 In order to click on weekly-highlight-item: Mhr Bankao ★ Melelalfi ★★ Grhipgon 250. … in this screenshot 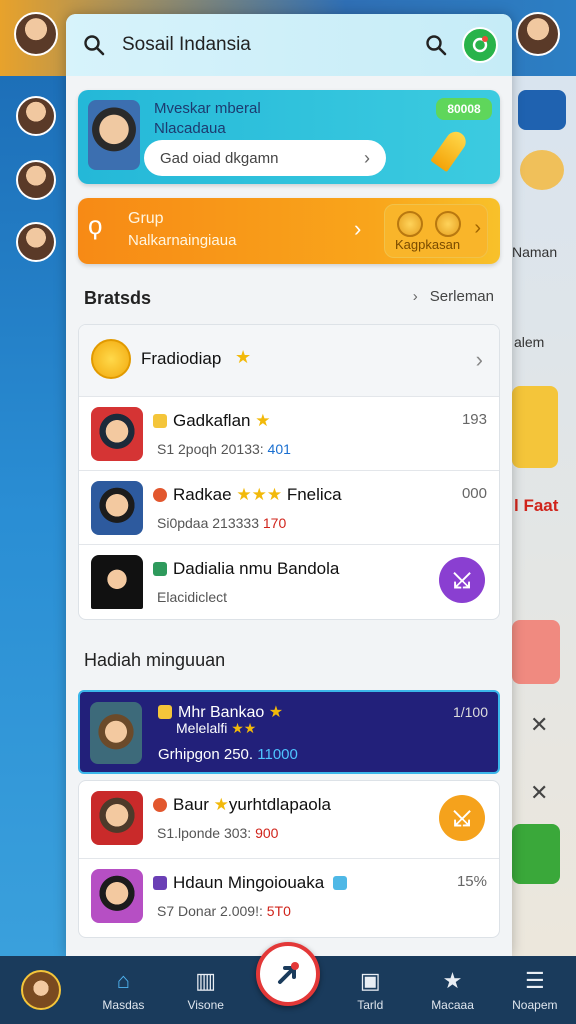, I will do `click(289, 732)`.